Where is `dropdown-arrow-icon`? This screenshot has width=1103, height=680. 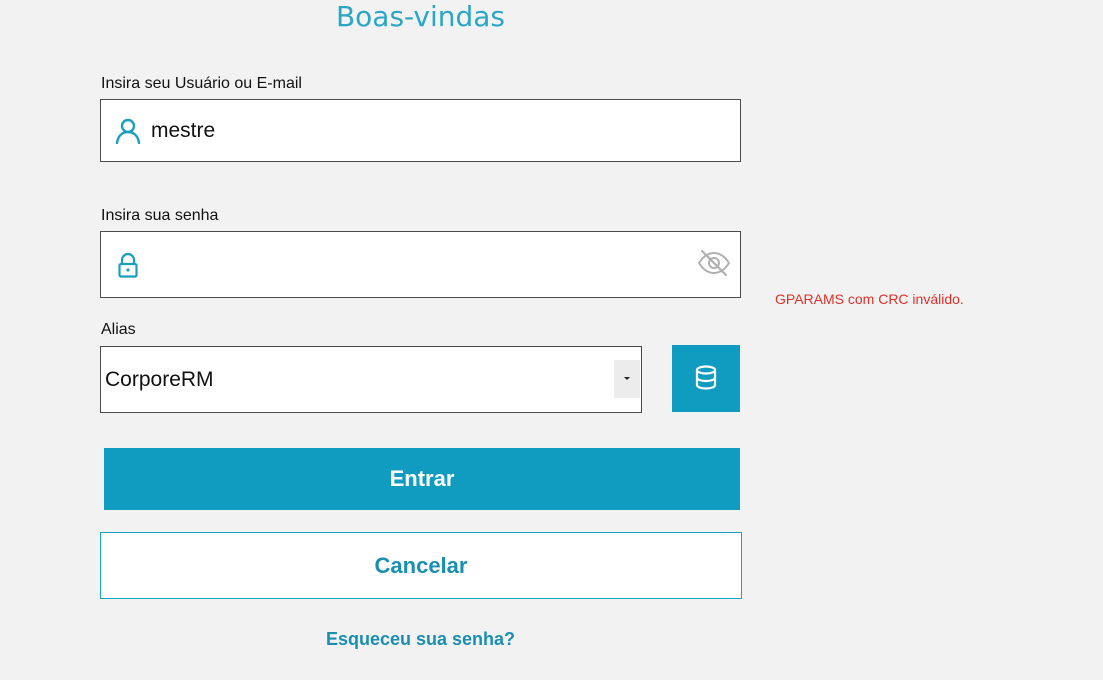
dropdown-arrow-icon is located at coordinates (627, 379).